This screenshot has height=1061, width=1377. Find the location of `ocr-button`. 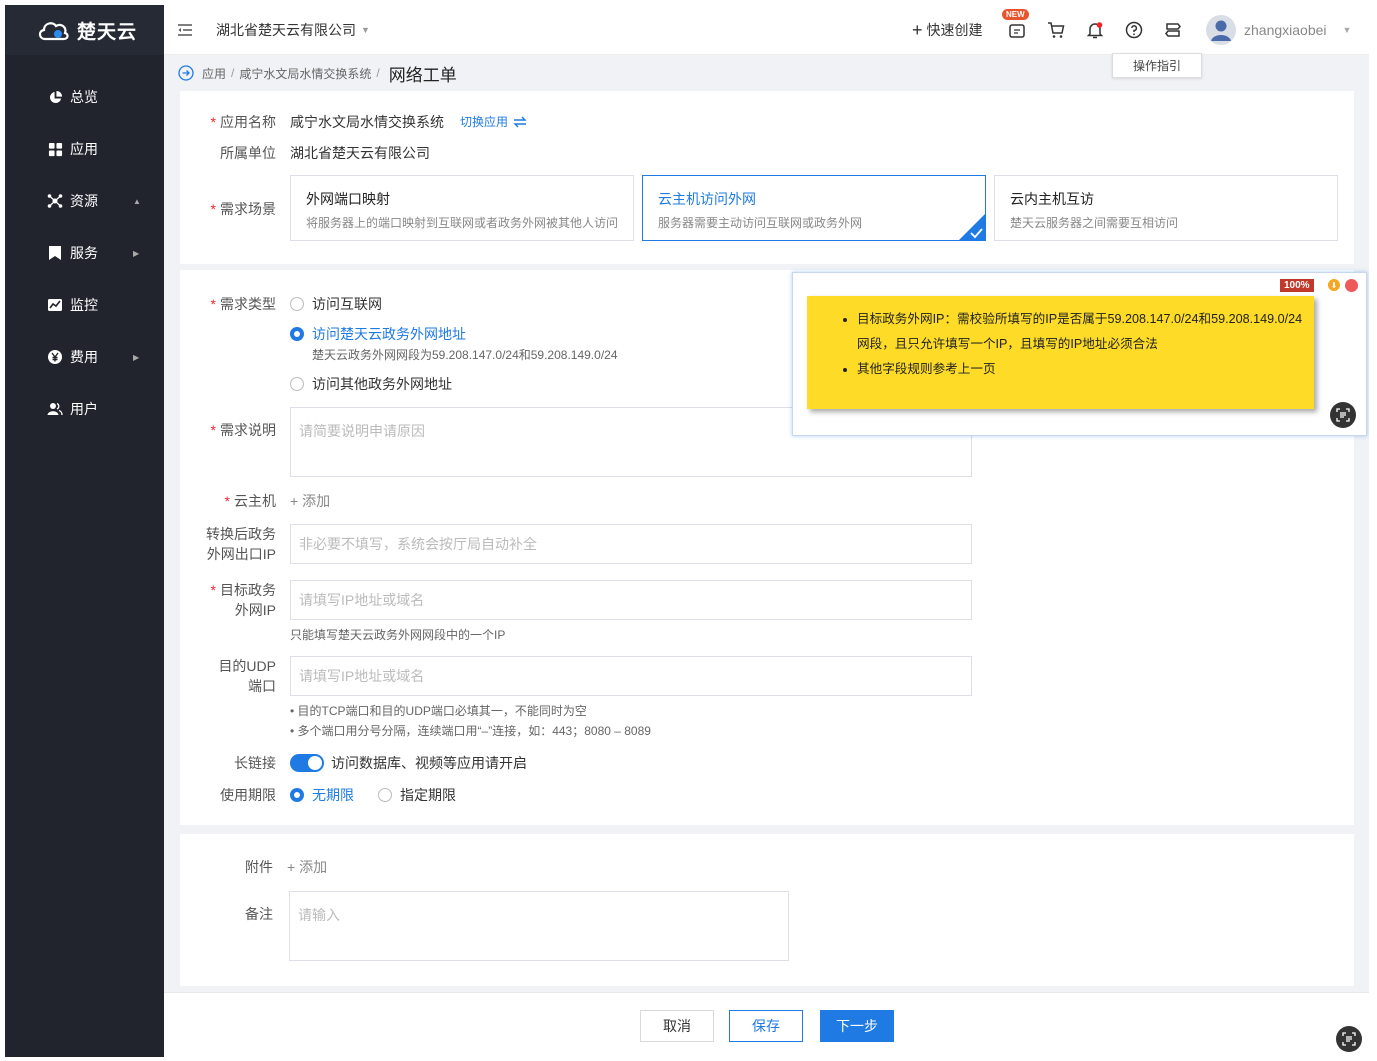

ocr-button is located at coordinates (1343, 415).